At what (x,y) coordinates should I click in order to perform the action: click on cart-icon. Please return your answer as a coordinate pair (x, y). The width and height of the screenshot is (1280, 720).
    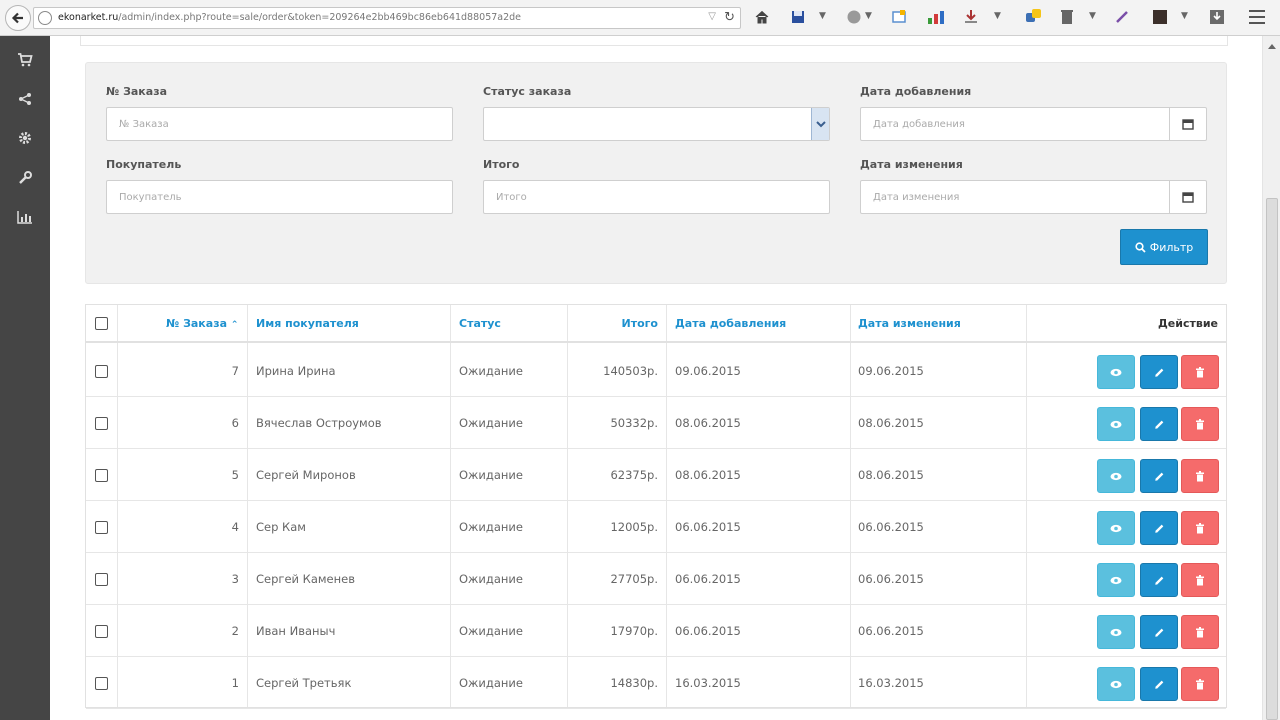
    Looking at the image, I should click on (25, 60).